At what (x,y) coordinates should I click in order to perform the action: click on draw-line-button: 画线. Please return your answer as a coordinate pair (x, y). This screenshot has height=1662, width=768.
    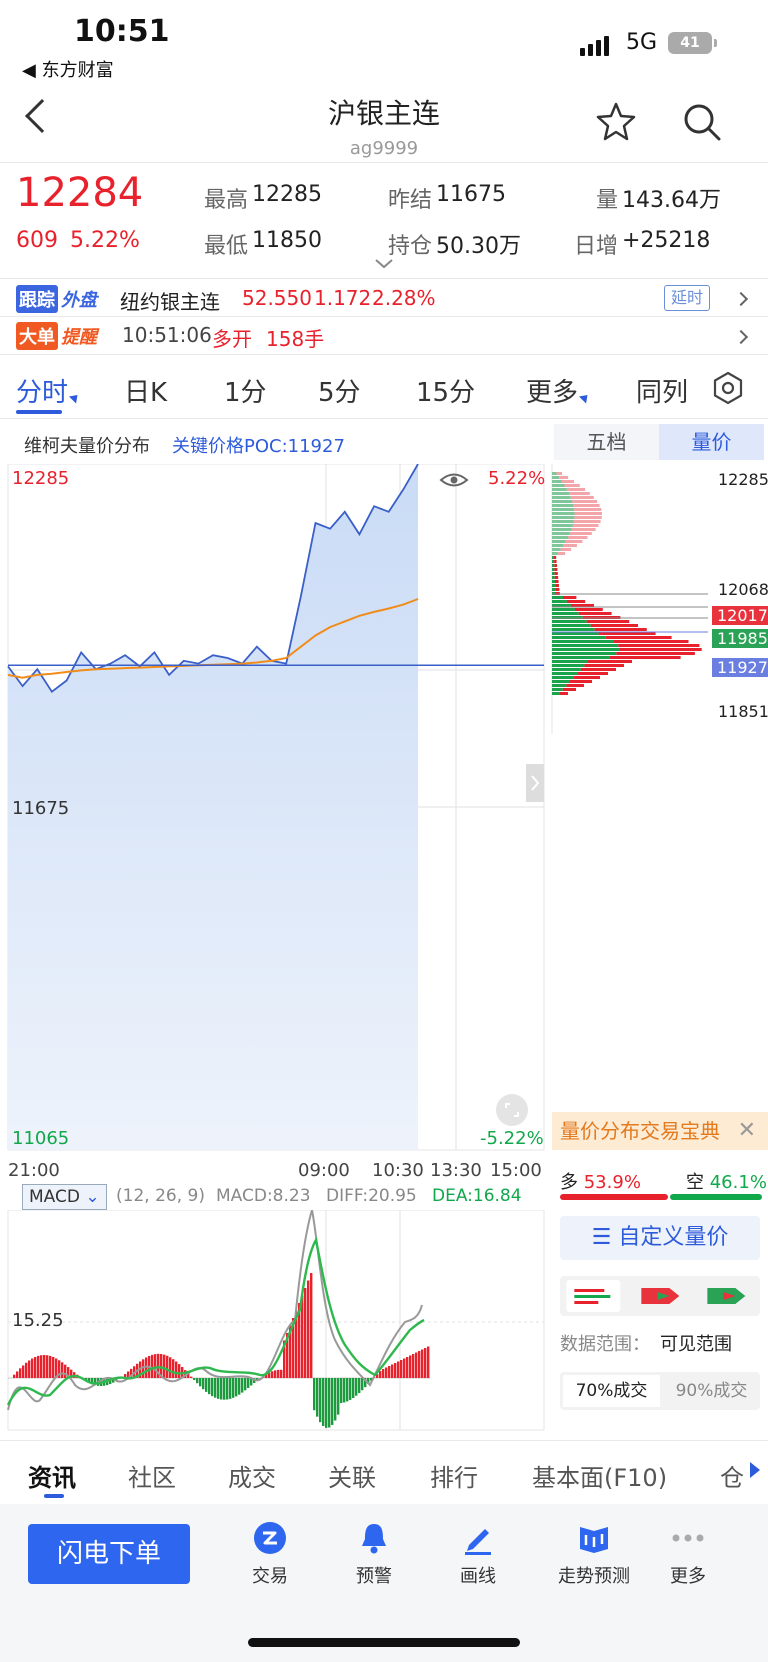
    Looking at the image, I should click on (478, 1554).